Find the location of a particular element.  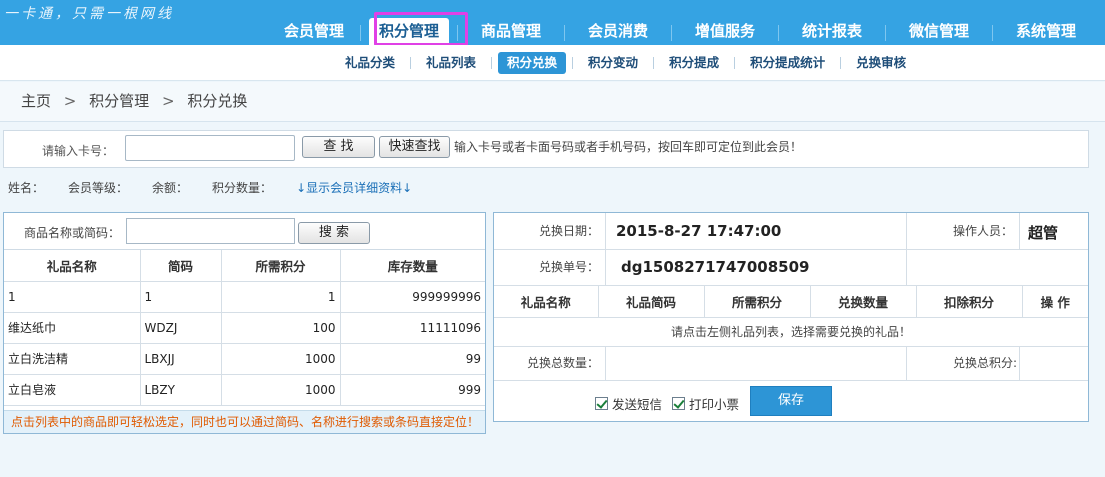

exchange-action-header: 操 作 is located at coordinates (1055, 302).